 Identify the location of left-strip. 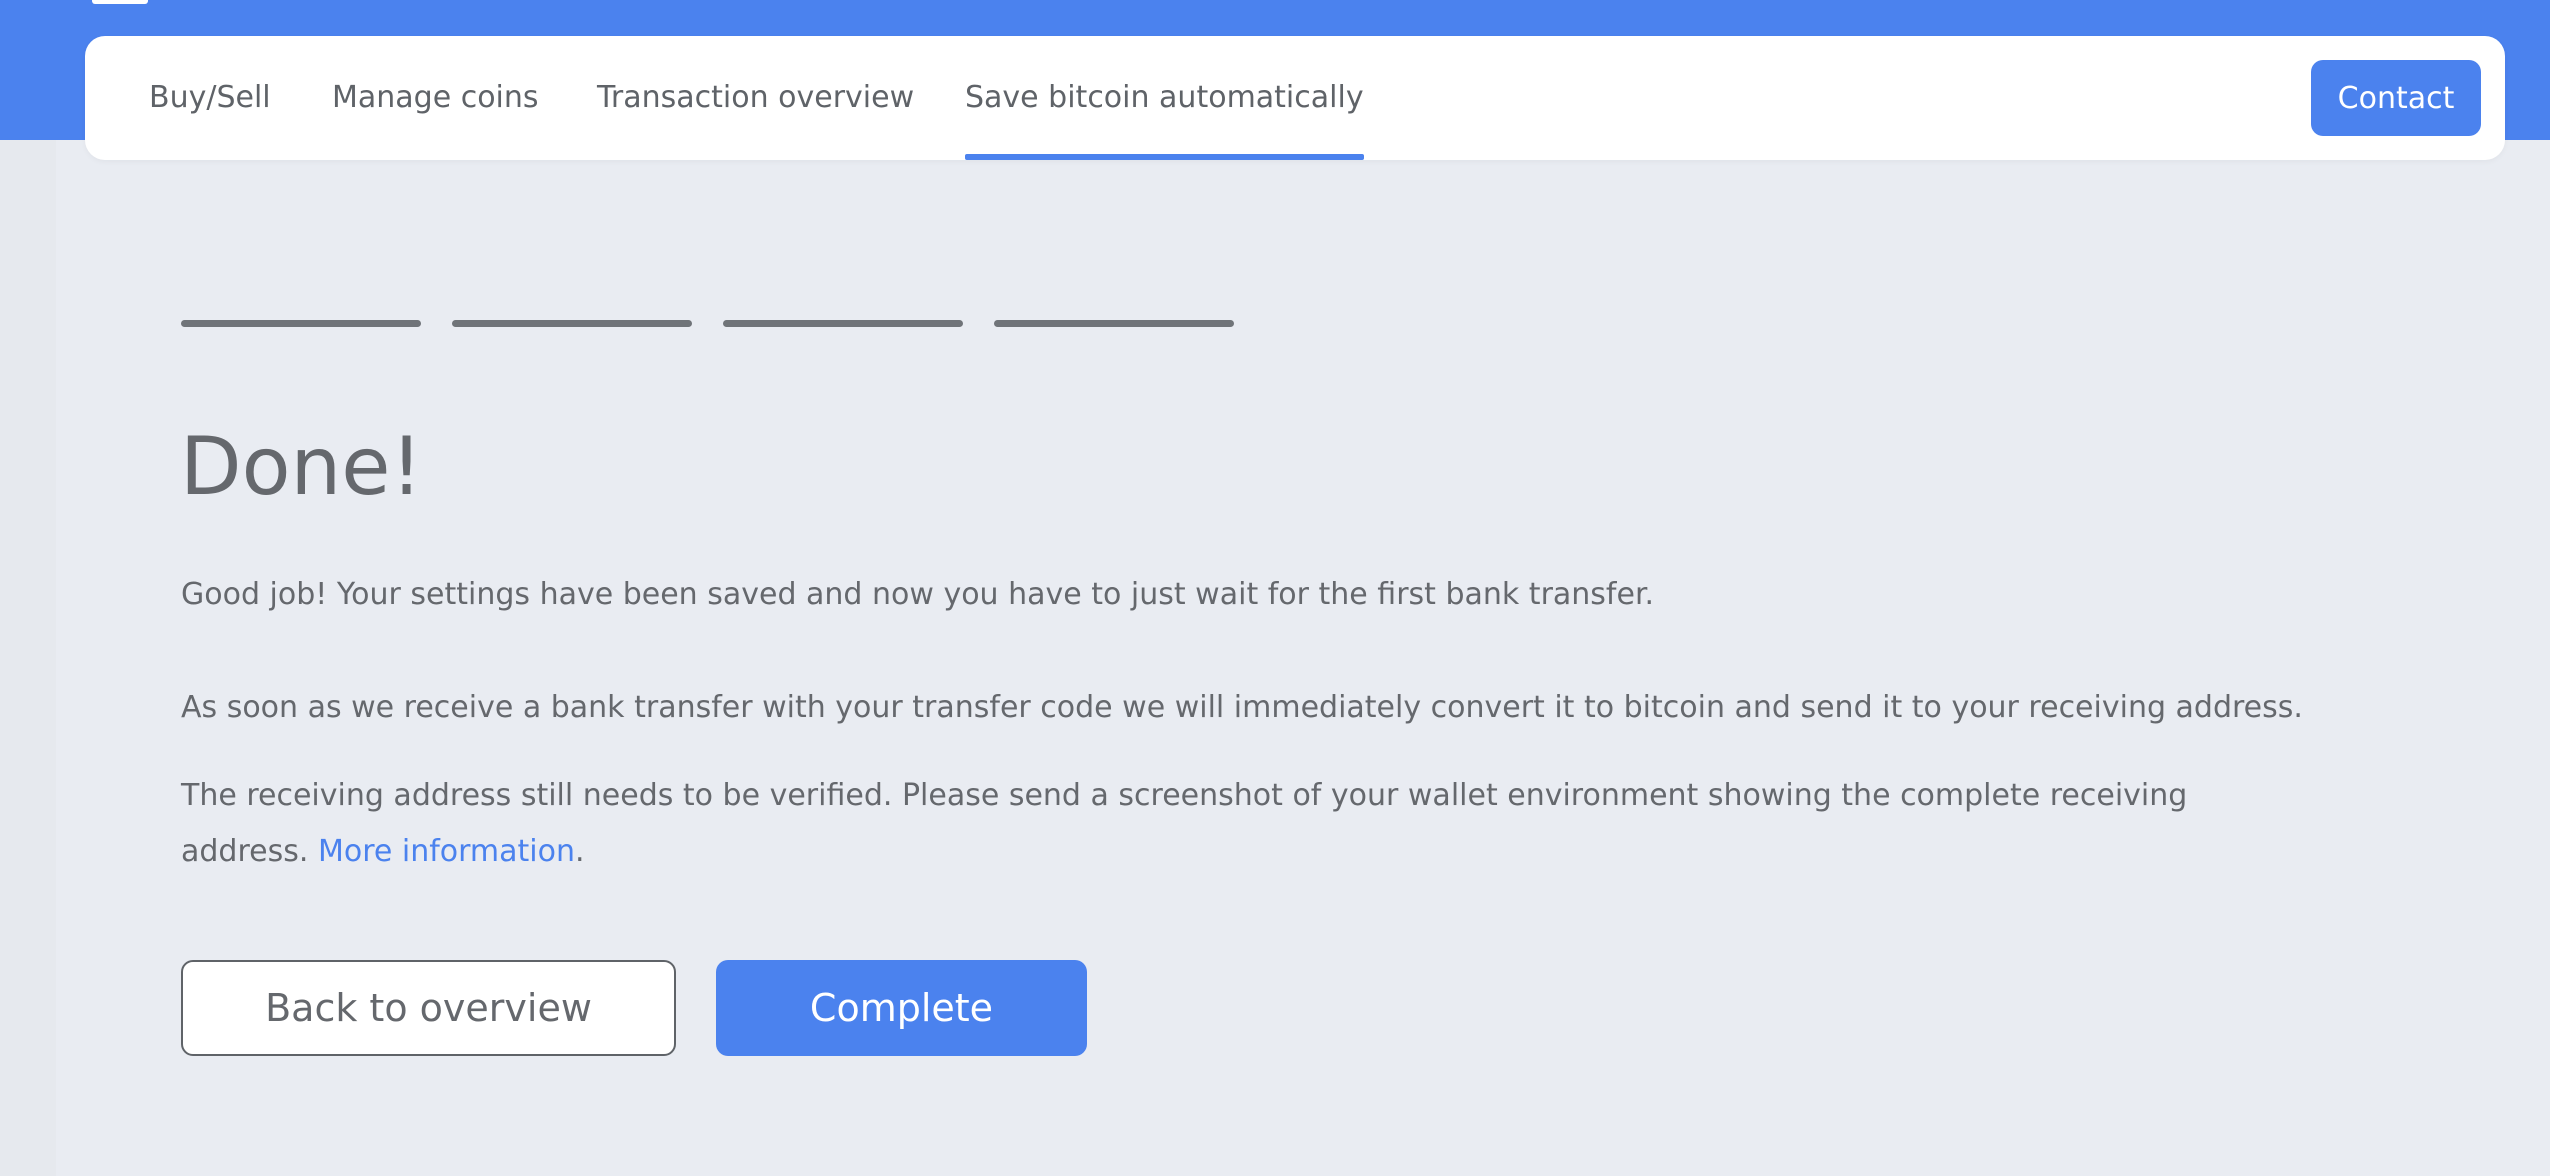
(28, 658).